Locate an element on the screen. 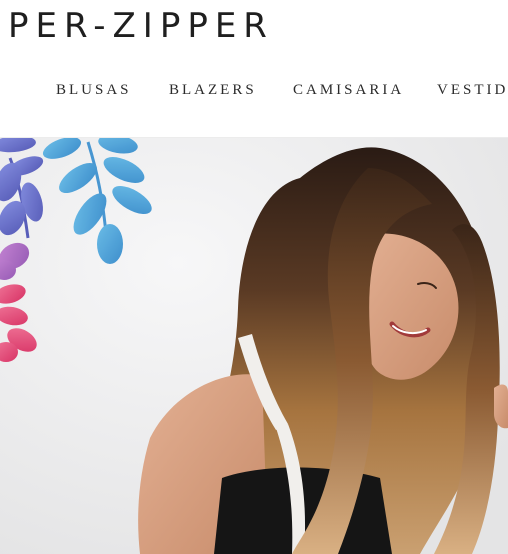 The width and height of the screenshot is (508, 554). nav-item-camisaria: CAMISARIA is located at coordinates (348, 90).